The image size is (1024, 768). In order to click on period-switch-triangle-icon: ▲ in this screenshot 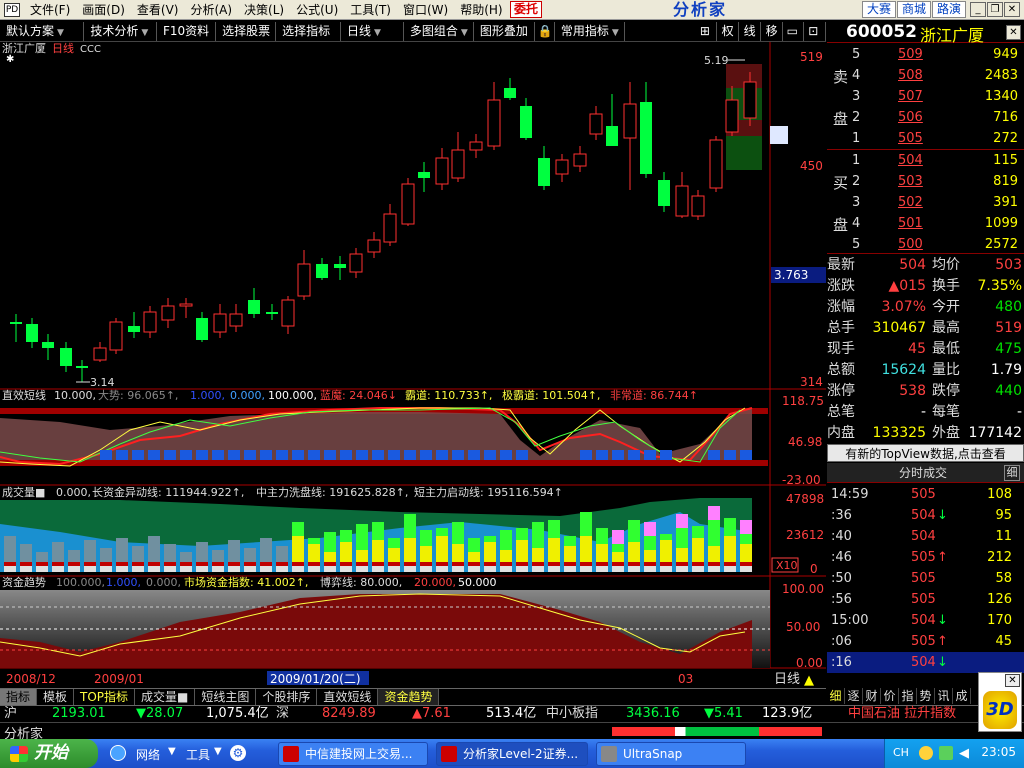, I will do `click(809, 680)`.